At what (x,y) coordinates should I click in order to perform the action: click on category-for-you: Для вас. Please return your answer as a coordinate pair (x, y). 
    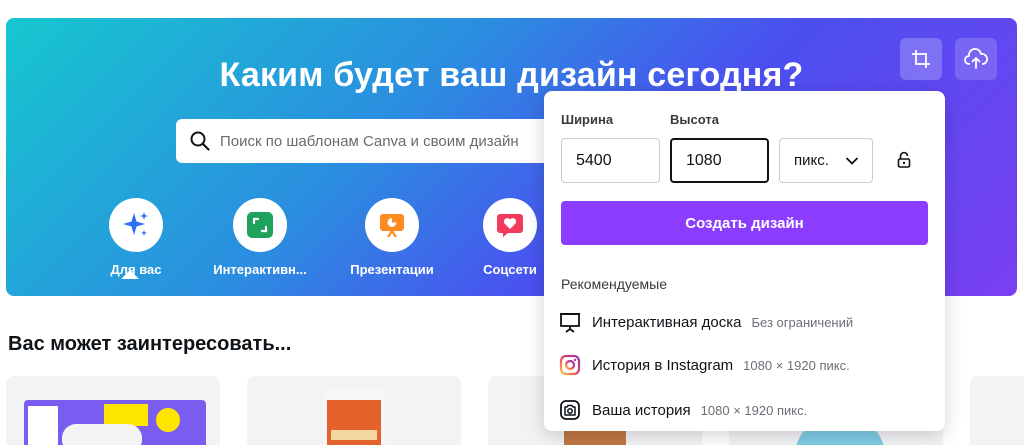
    Looking at the image, I should click on (136, 237).